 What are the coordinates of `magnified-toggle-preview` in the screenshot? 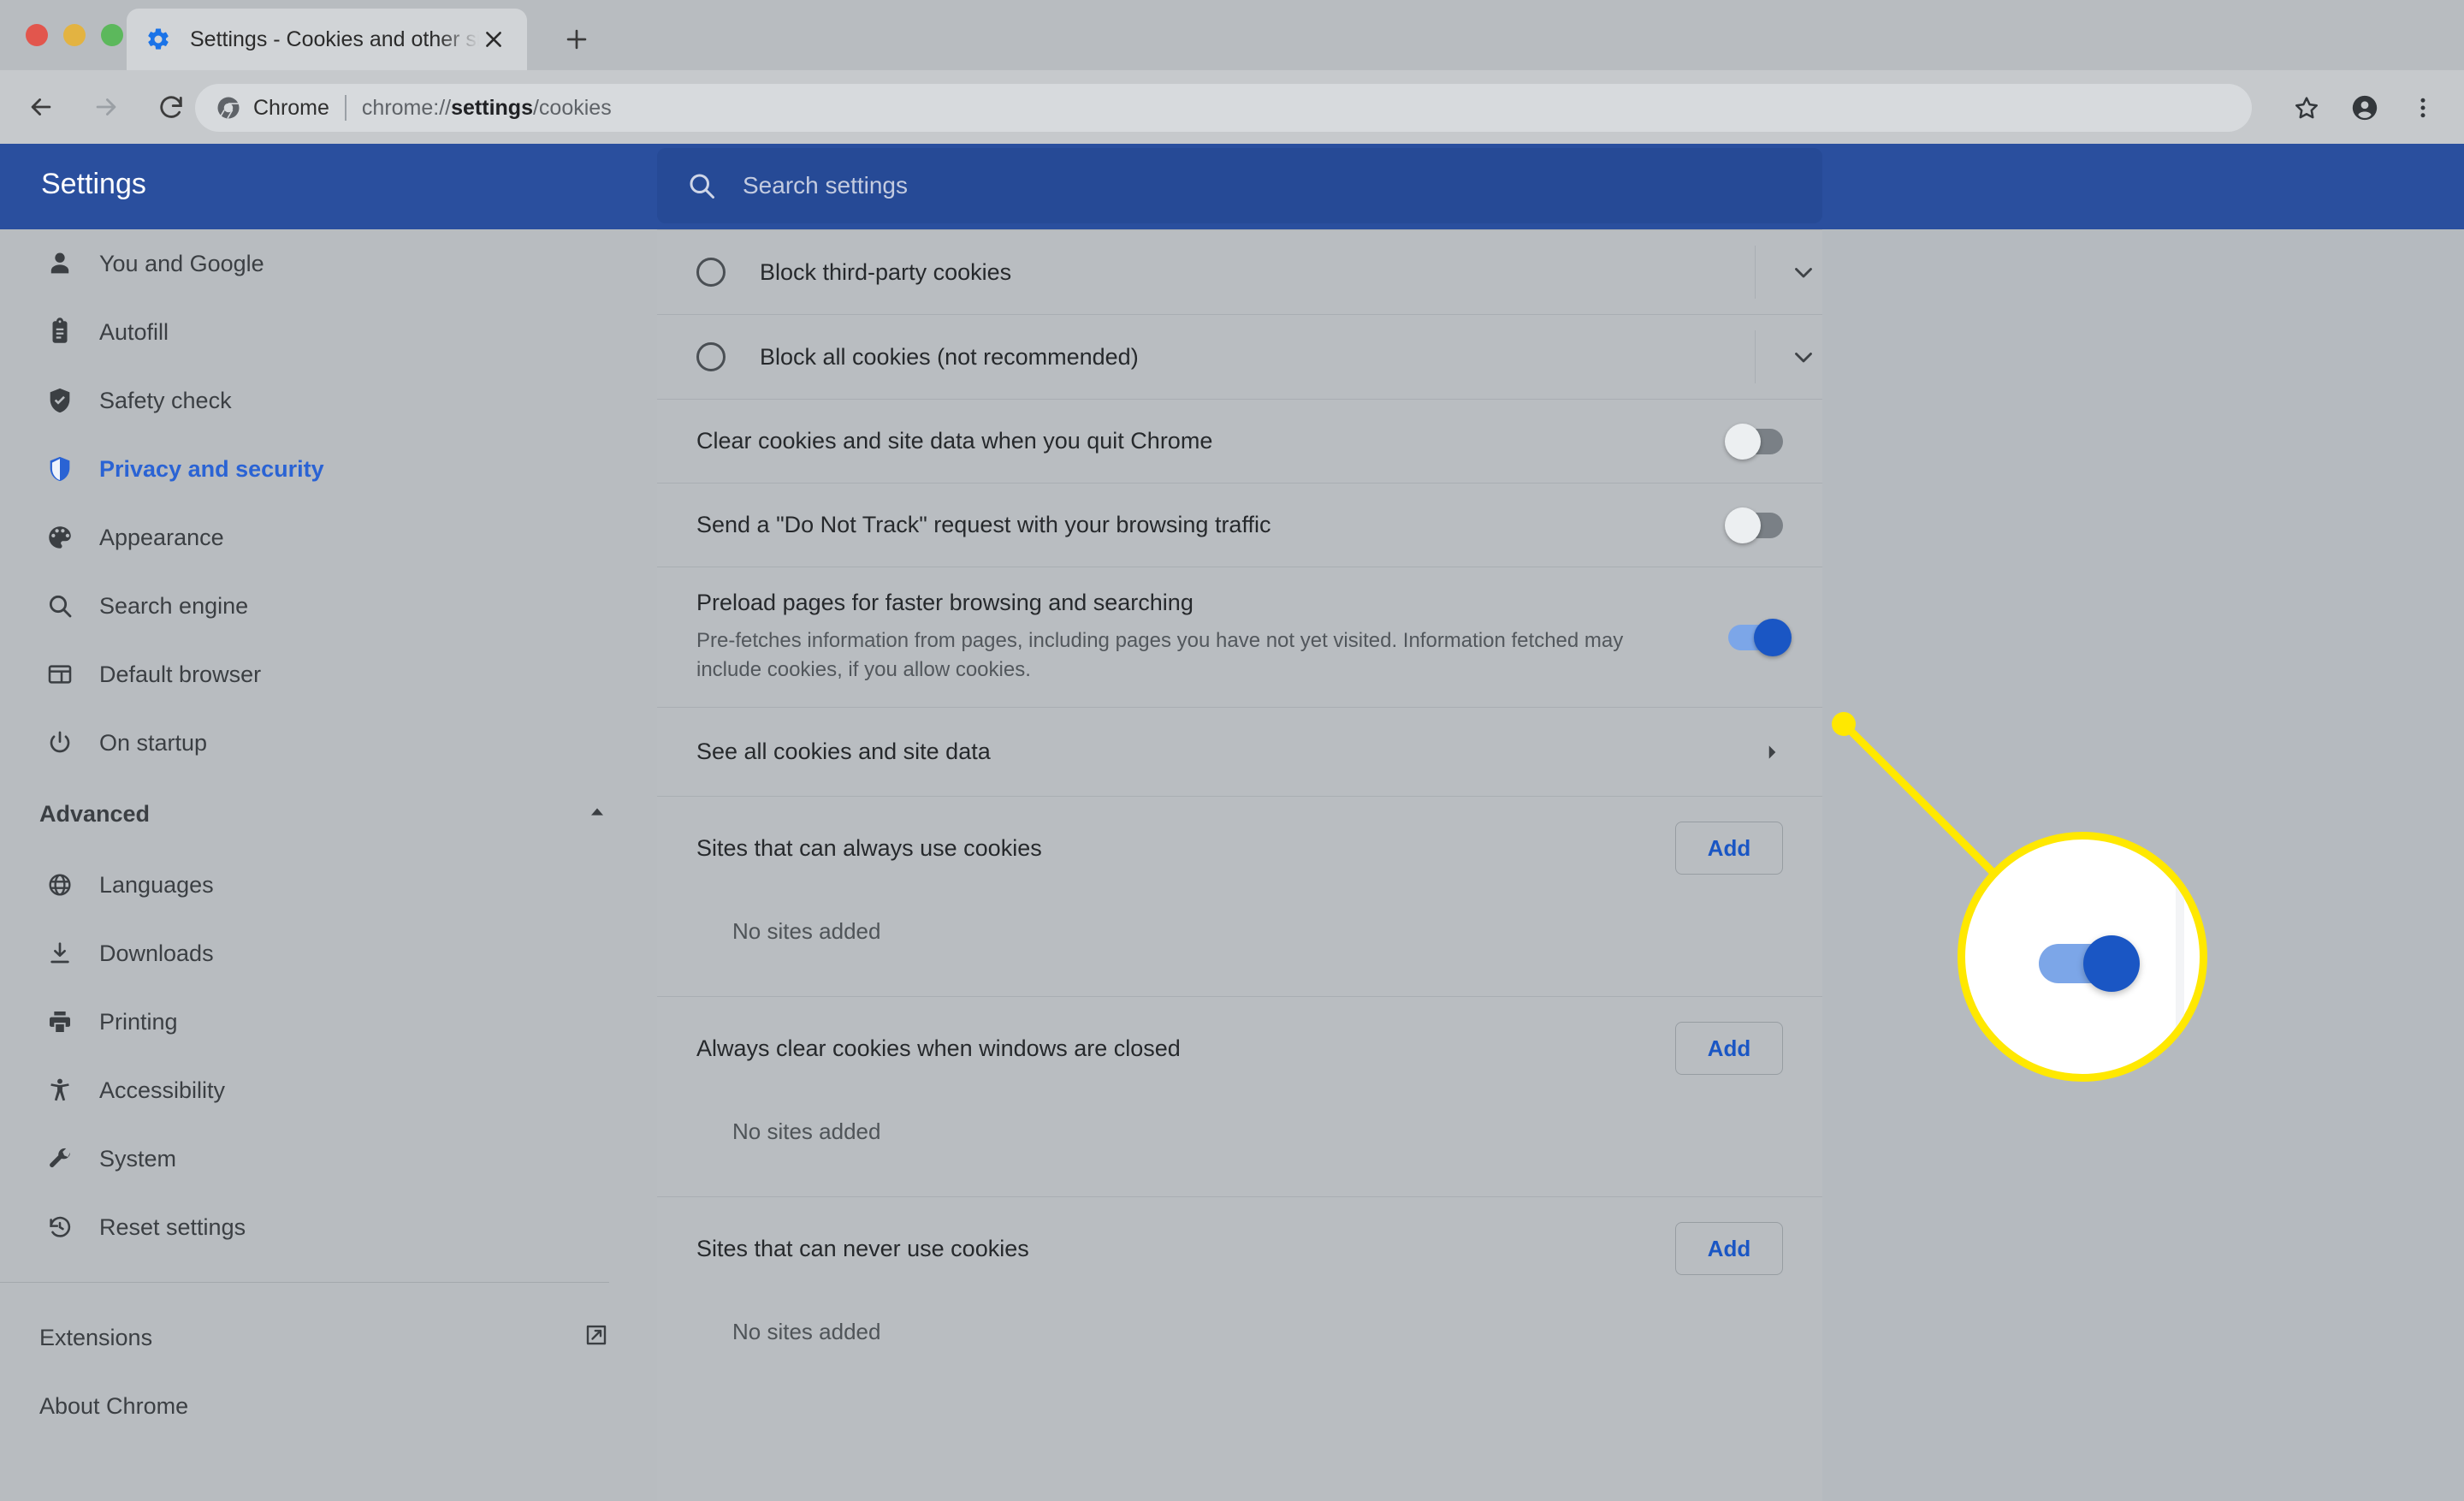 It's located at (2082, 957).